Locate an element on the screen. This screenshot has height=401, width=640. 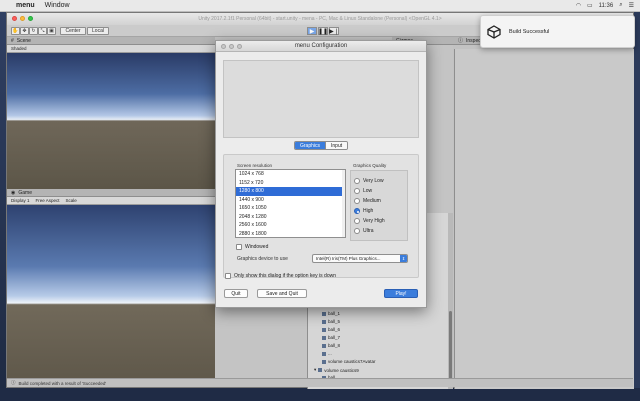
quality-very-high-radio: Very High is located at coordinates (369, 221).